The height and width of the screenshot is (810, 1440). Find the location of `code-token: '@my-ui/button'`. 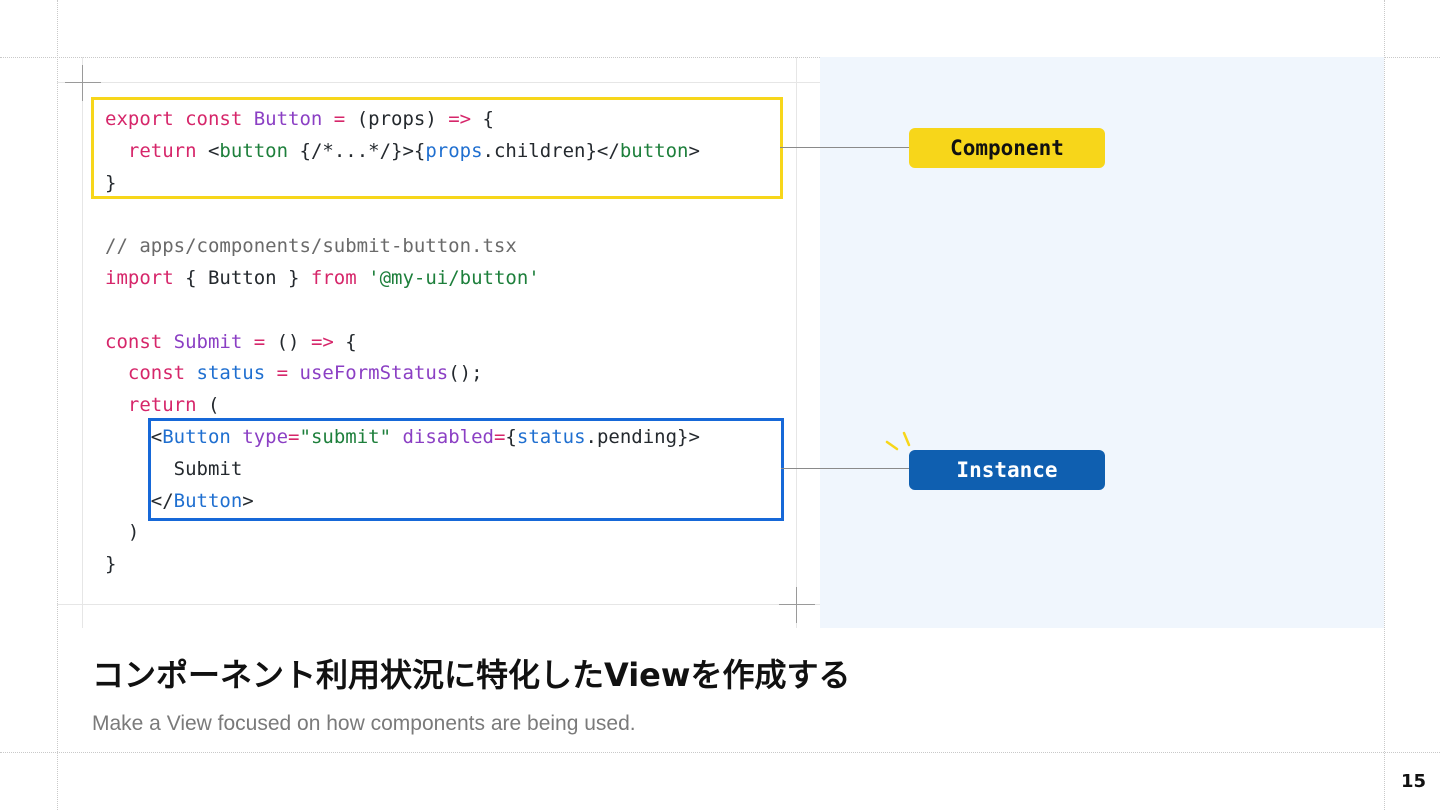

code-token: '@my-ui/button' is located at coordinates (454, 277).